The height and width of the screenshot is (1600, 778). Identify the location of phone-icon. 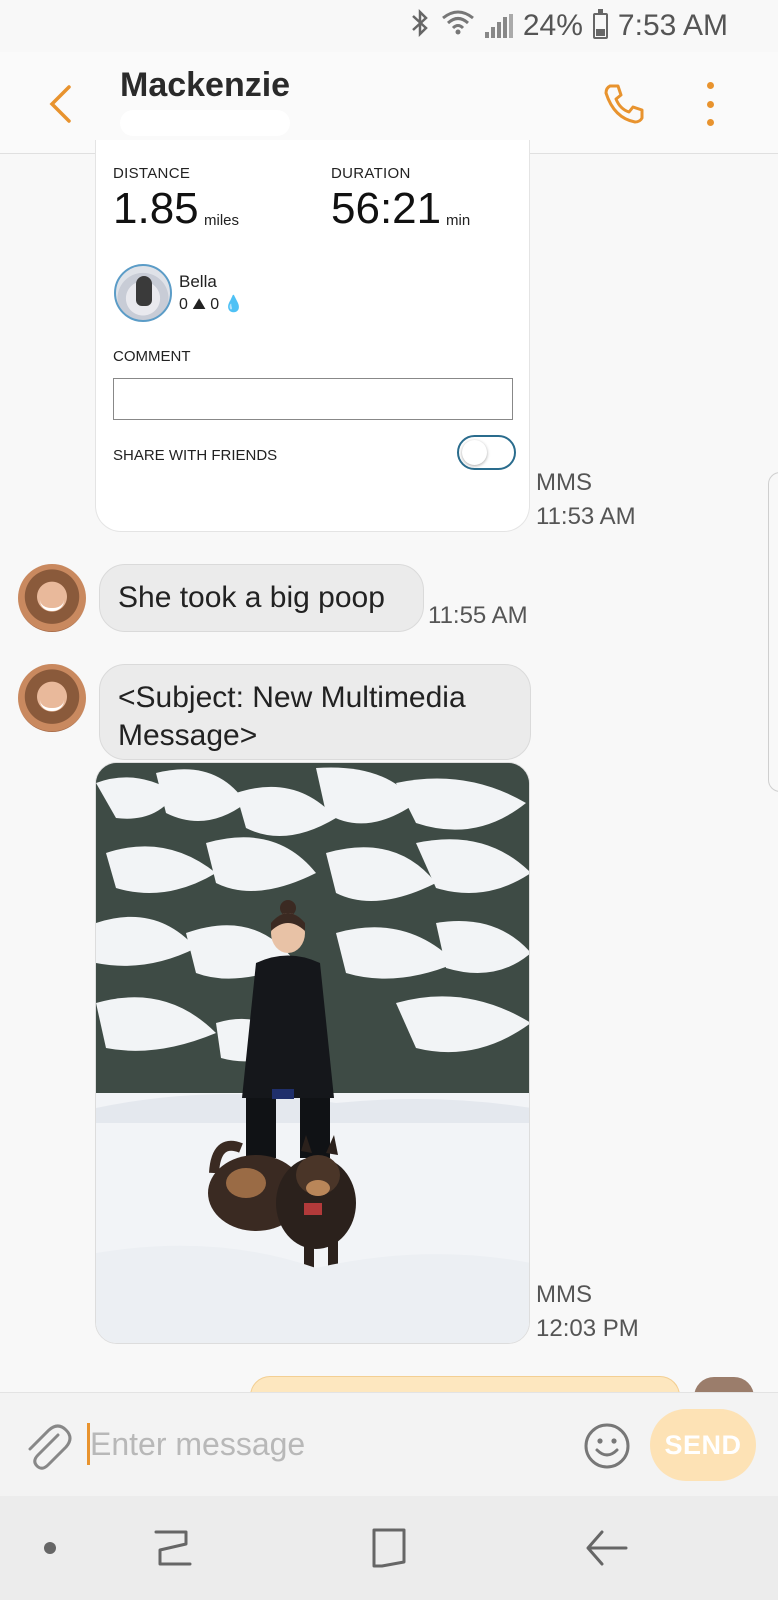
(624, 104).